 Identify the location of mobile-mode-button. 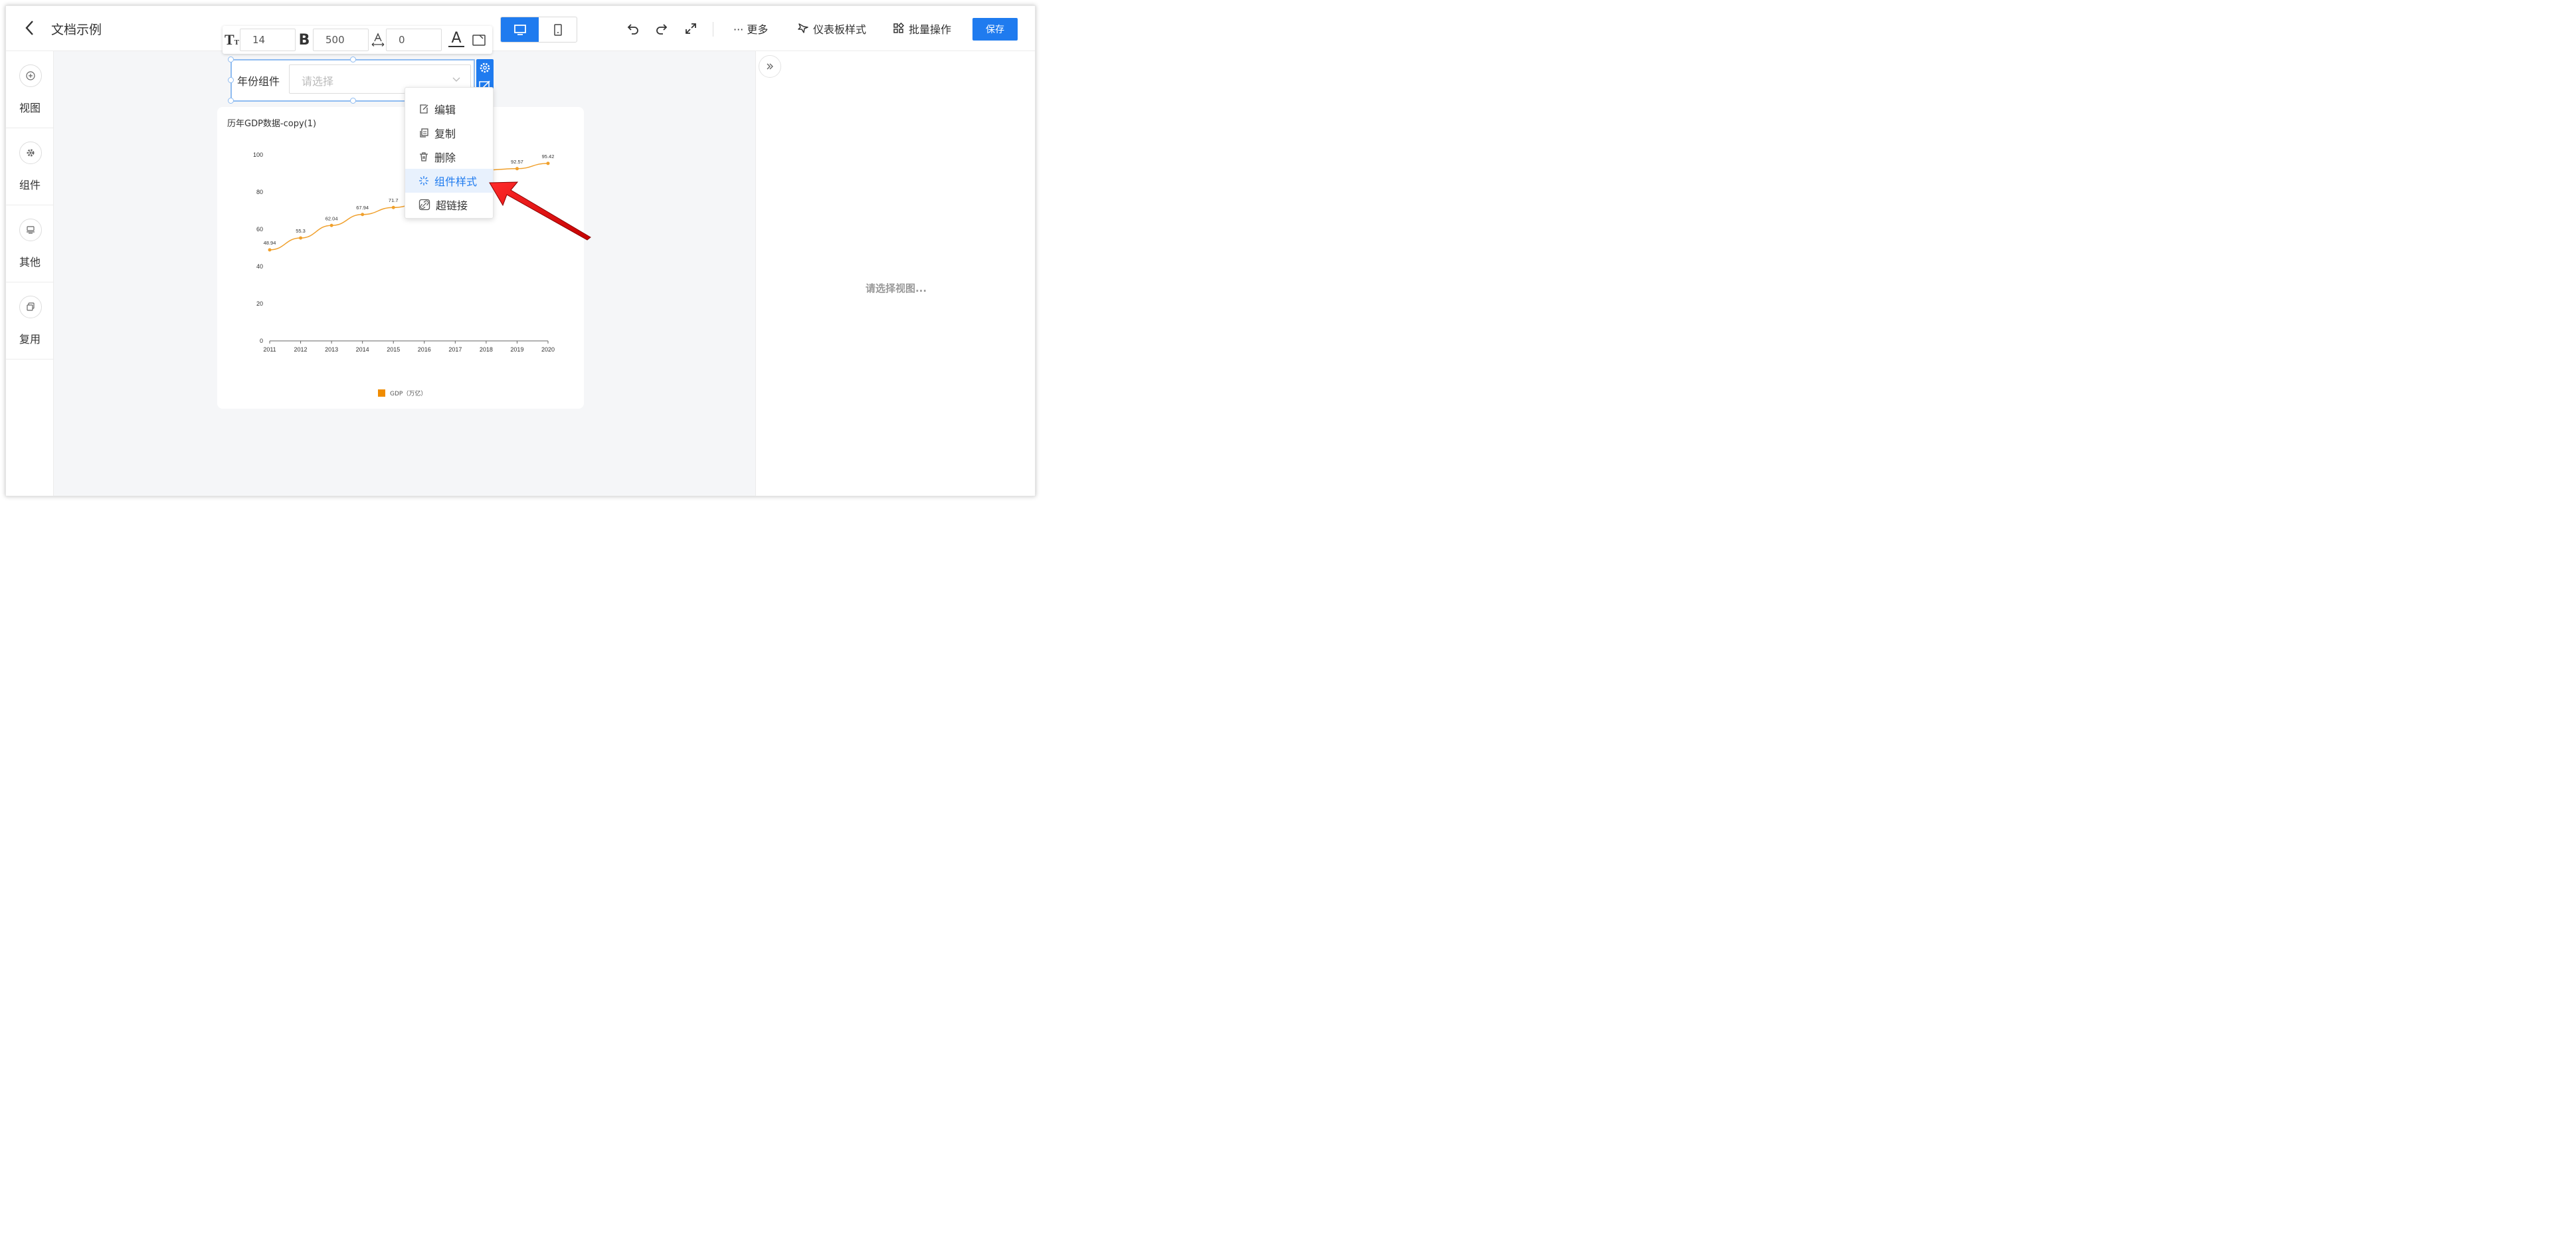
(558, 29).